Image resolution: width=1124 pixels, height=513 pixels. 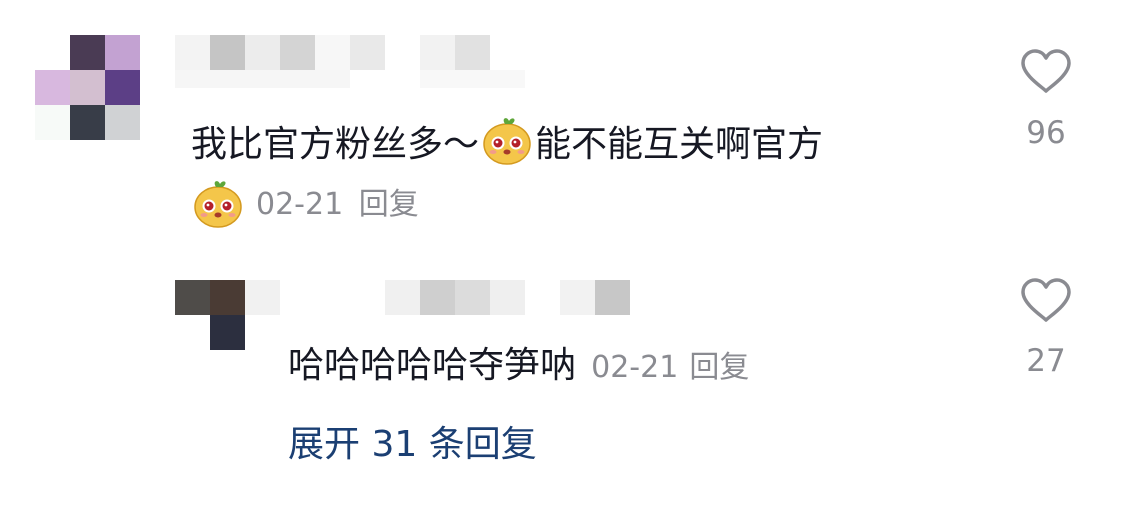 I want to click on like-count: 96, so click(x=1046, y=133).